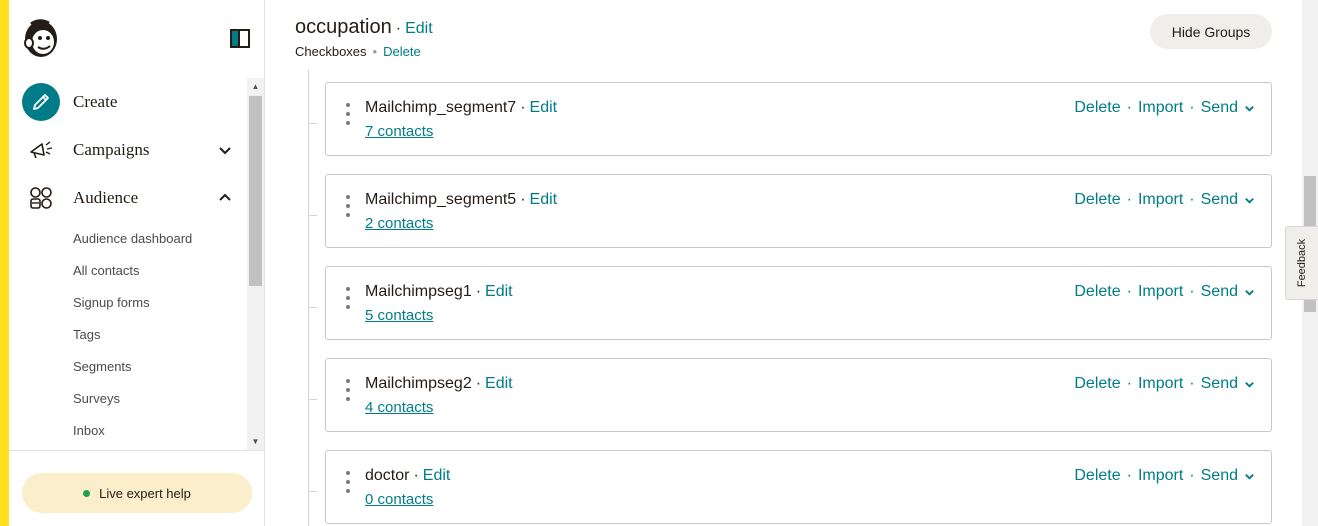  I want to click on segment-contacts-link: 5 contacts, so click(399, 315).